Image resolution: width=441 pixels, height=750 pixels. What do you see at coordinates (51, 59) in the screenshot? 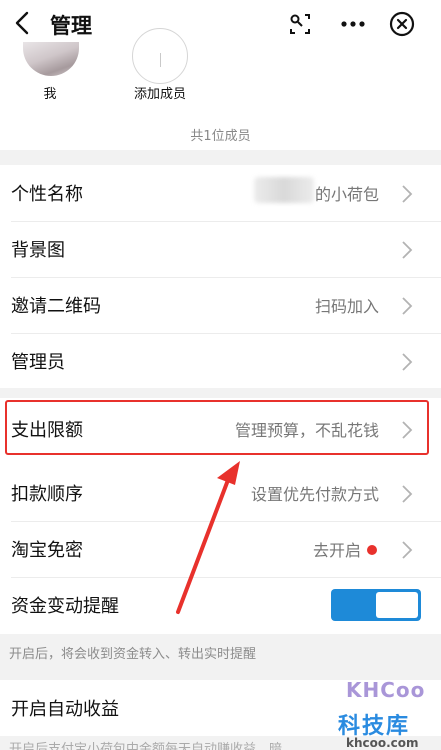
I see `avatar` at bounding box center [51, 59].